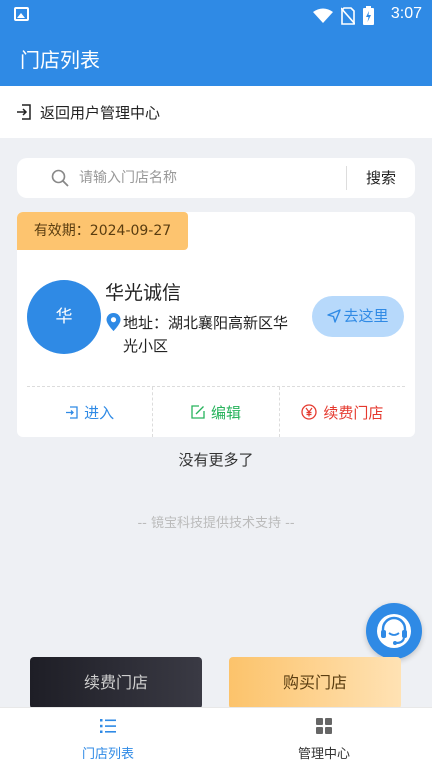 This screenshot has width=432, height=768. I want to click on tab-store-list: 门店列表, so click(108, 738).